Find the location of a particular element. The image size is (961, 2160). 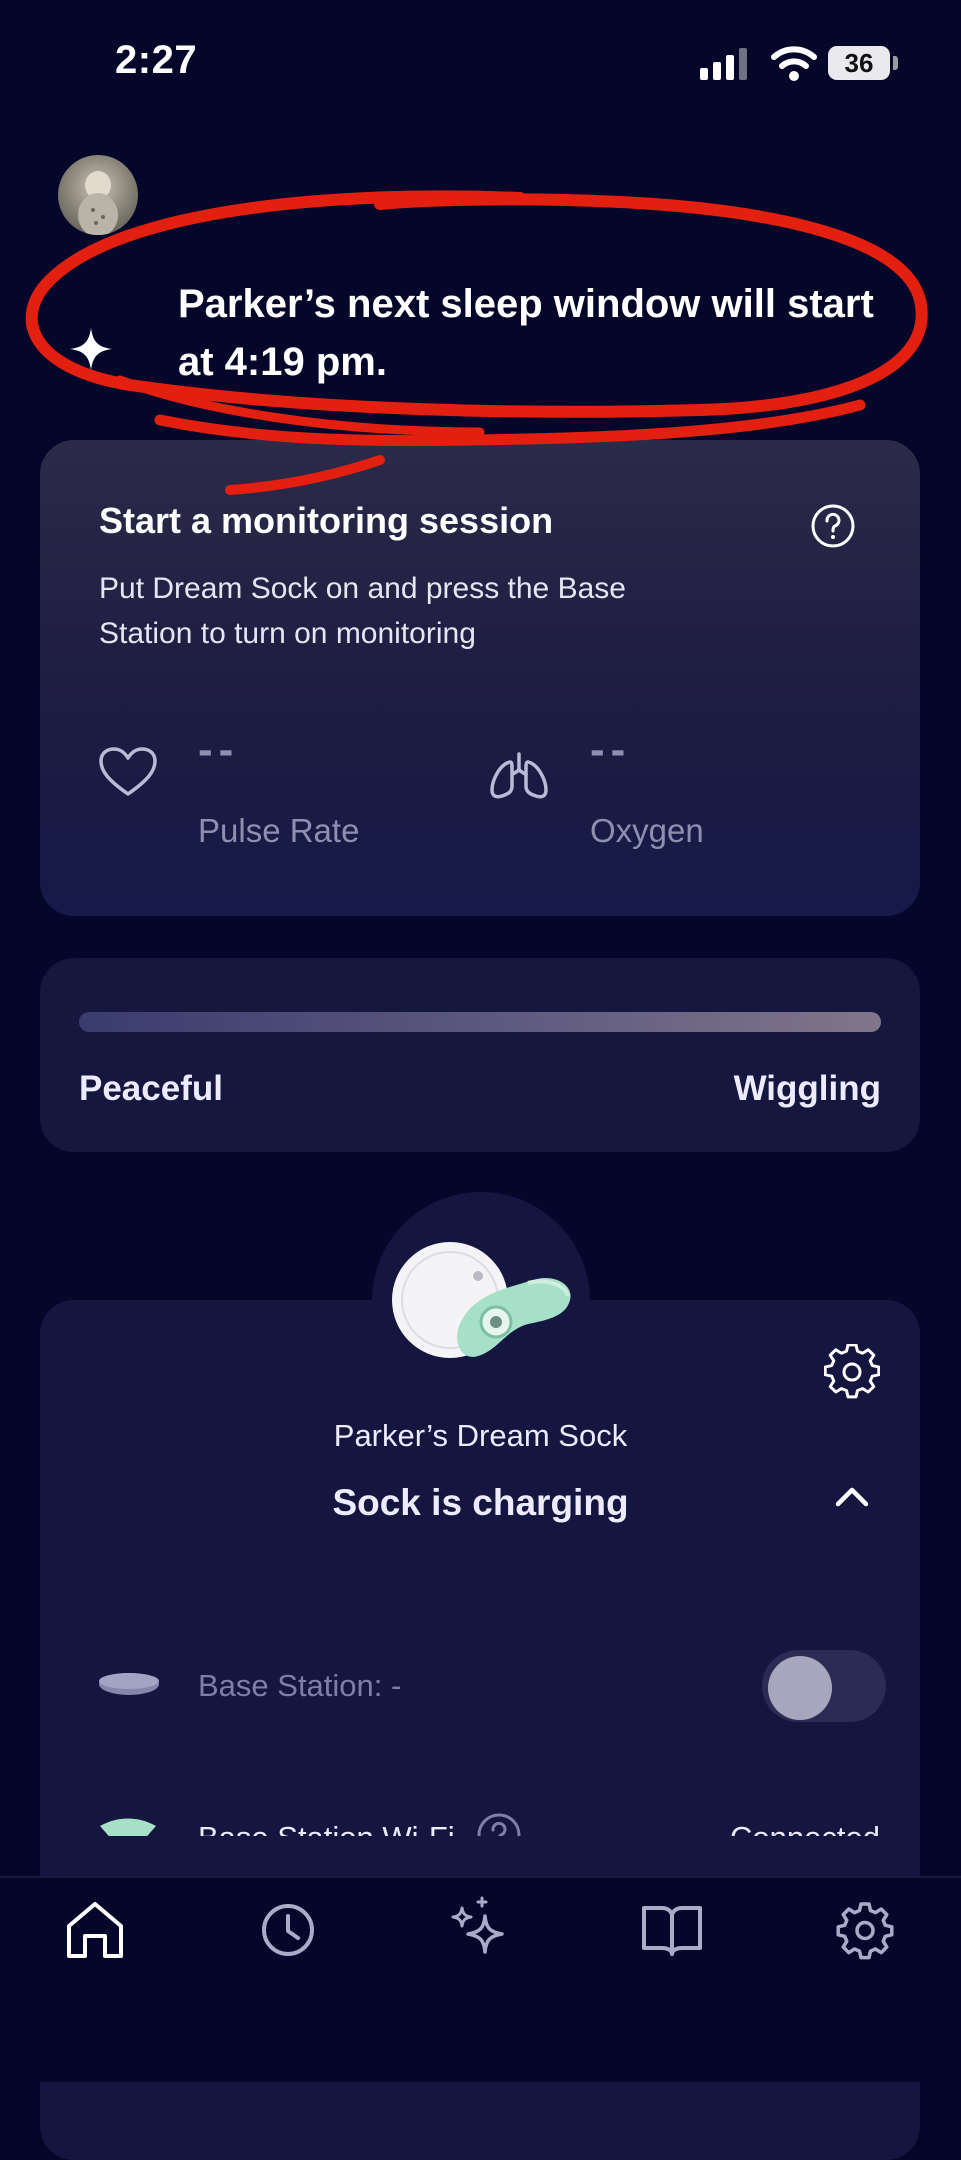

pulse-rate-label: Pulse Rate is located at coordinates (279, 830).